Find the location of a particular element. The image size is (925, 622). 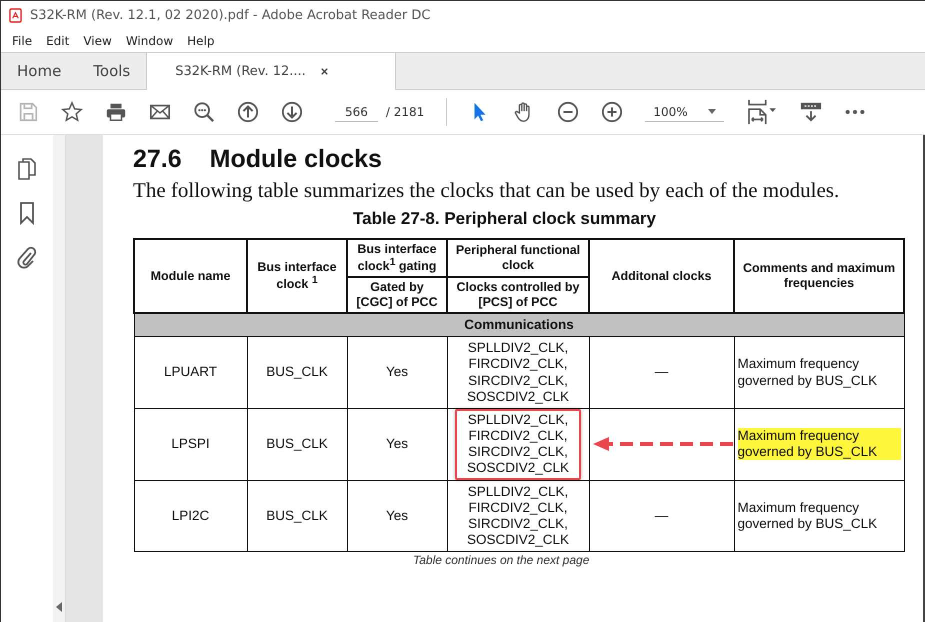

close-icon is located at coordinates (324, 71).